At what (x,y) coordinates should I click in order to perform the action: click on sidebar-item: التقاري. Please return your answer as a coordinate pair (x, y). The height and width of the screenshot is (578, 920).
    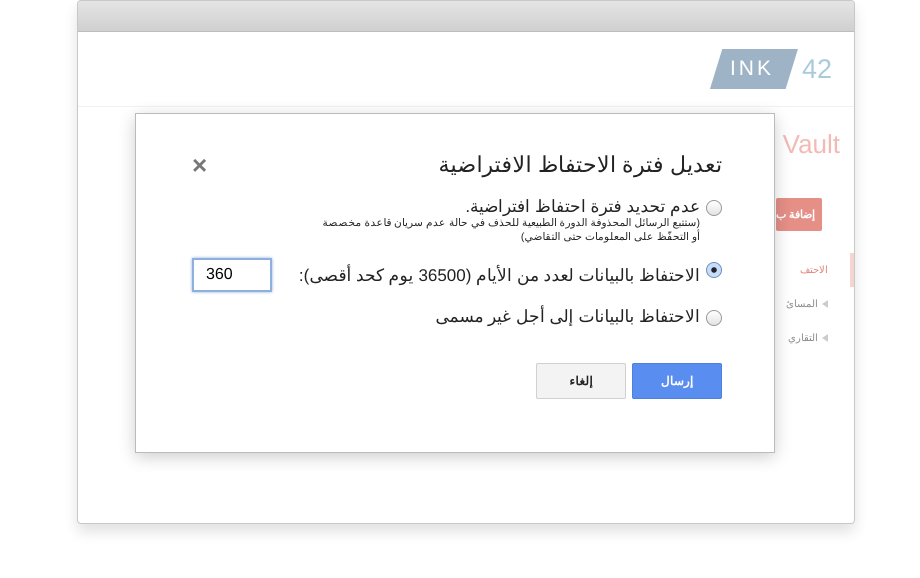
    Looking at the image, I should click on (815, 338).